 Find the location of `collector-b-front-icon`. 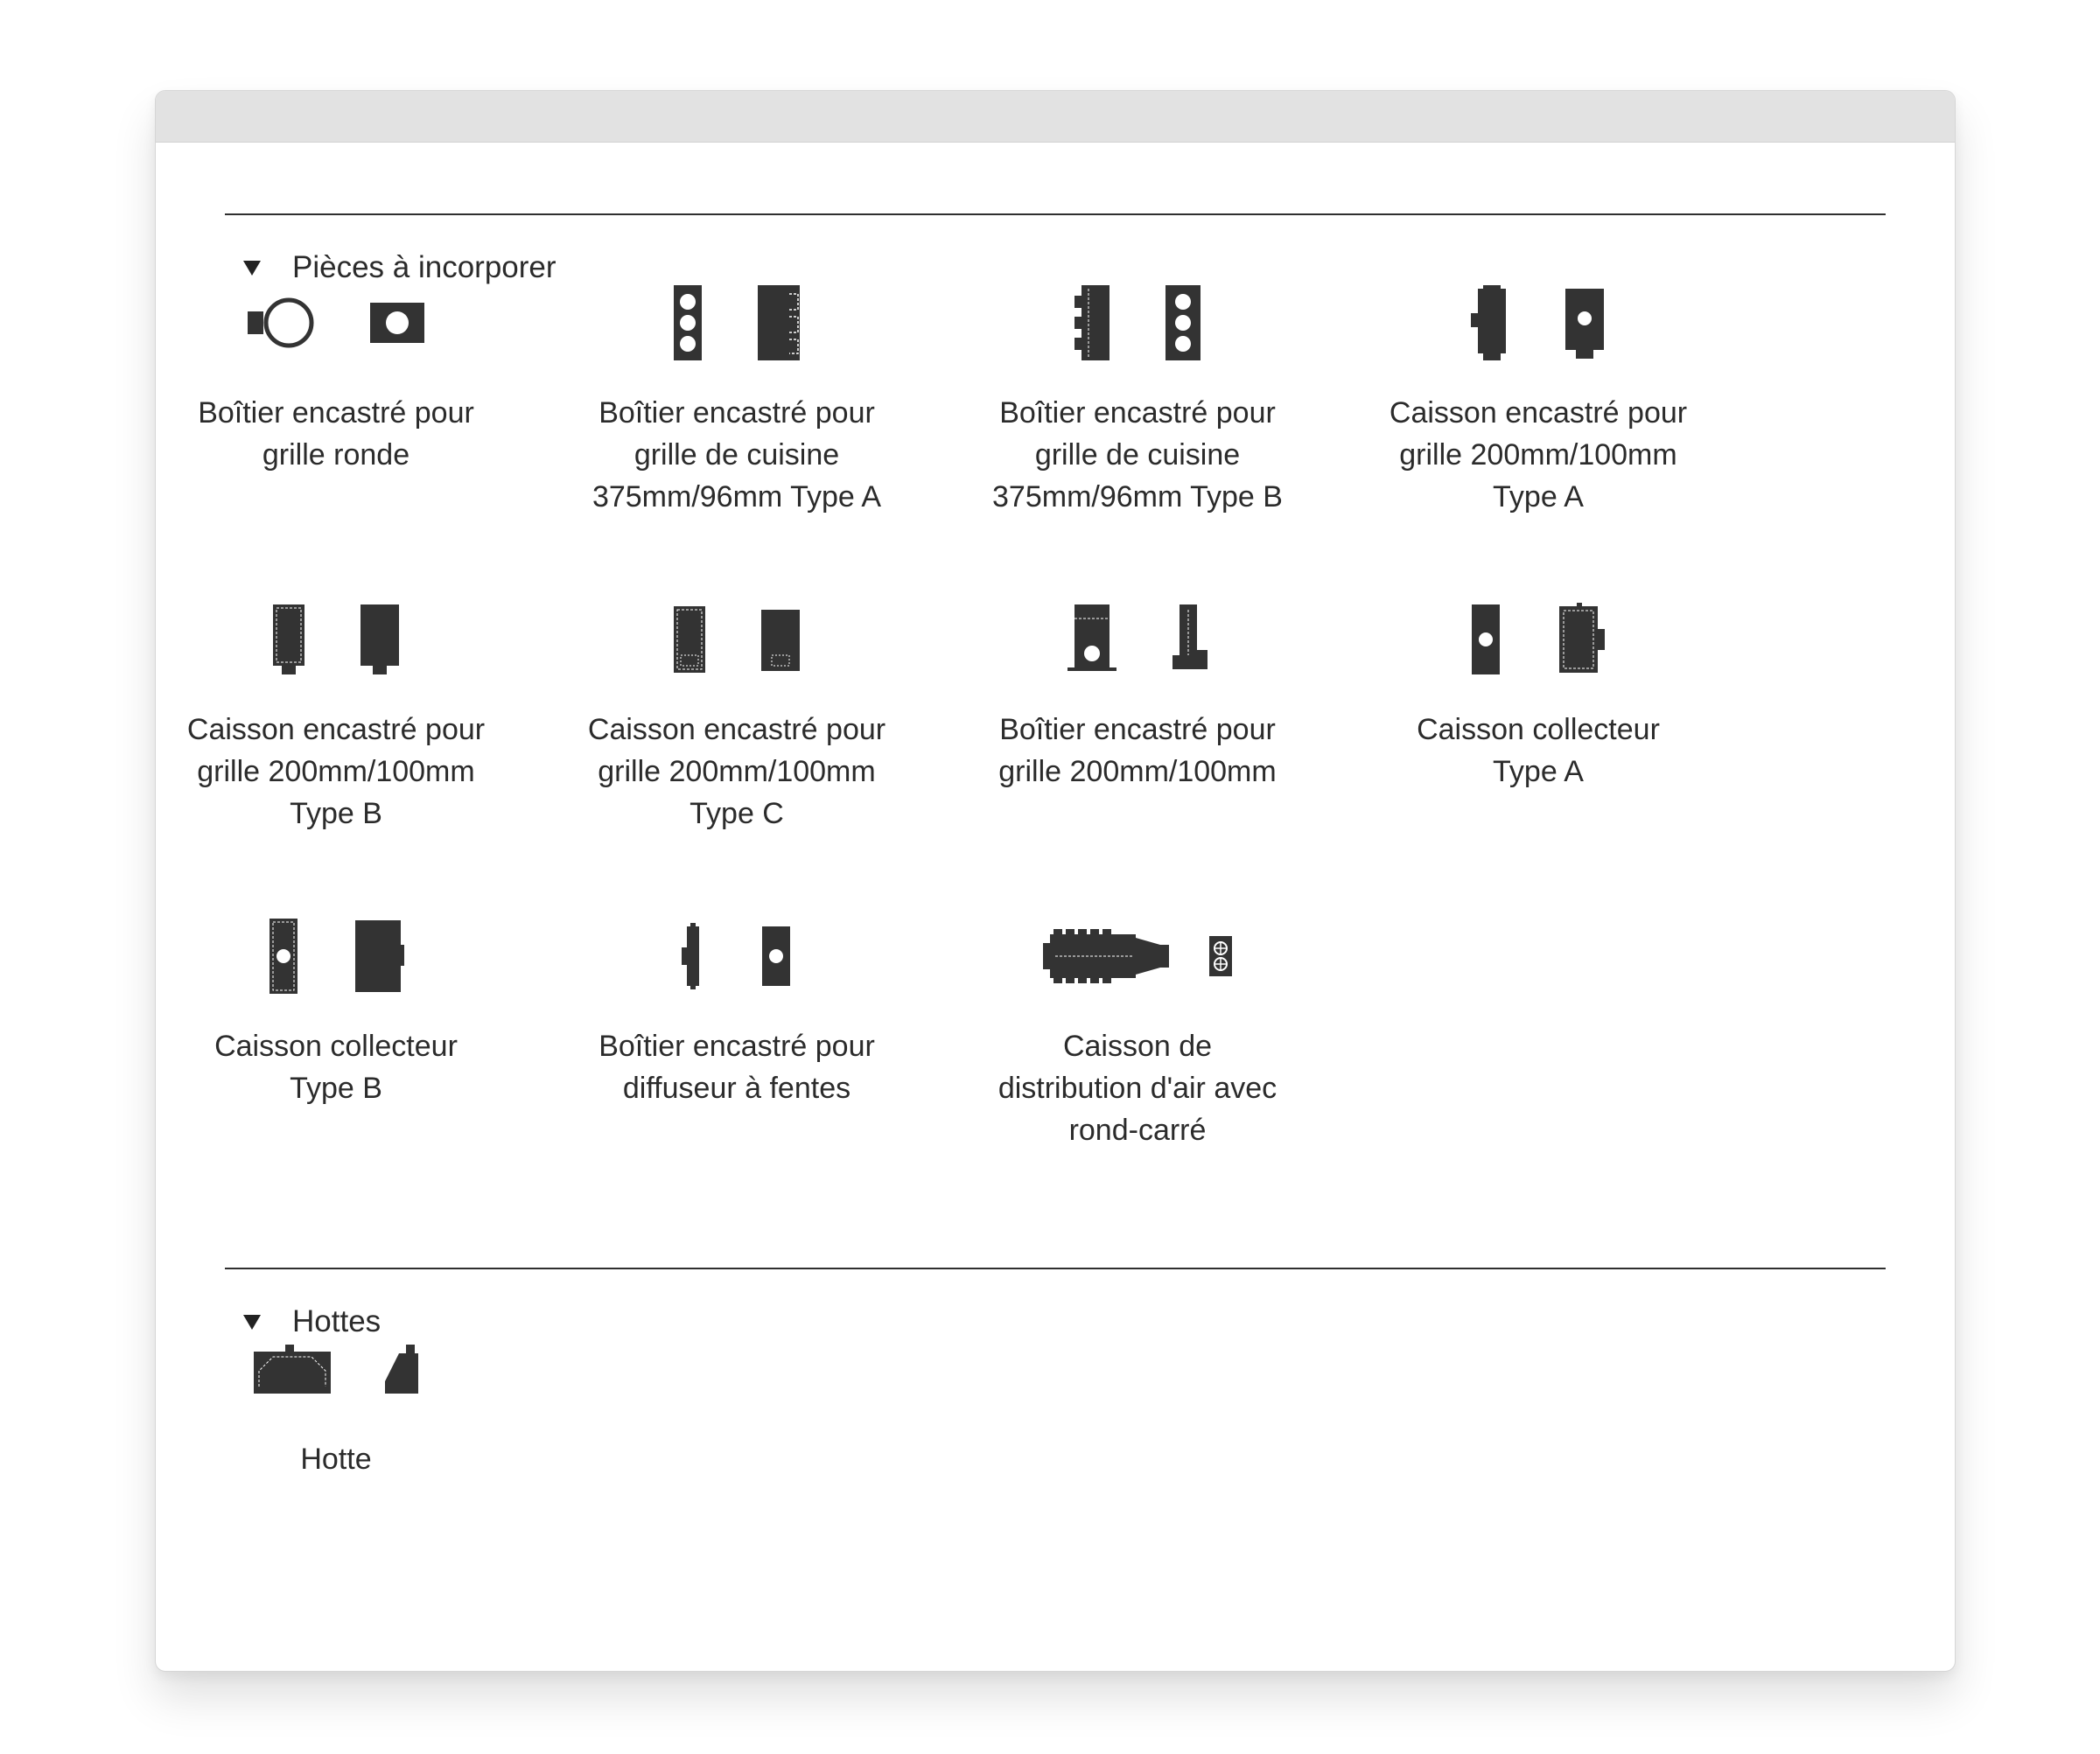

collector-b-front-icon is located at coordinates (284, 956).